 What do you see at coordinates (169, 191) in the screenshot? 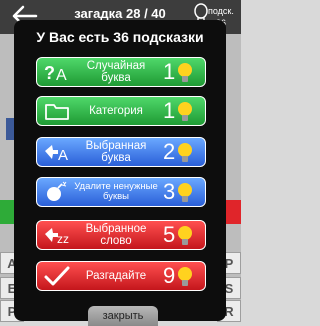
I see `option-cost: 3` at bounding box center [169, 191].